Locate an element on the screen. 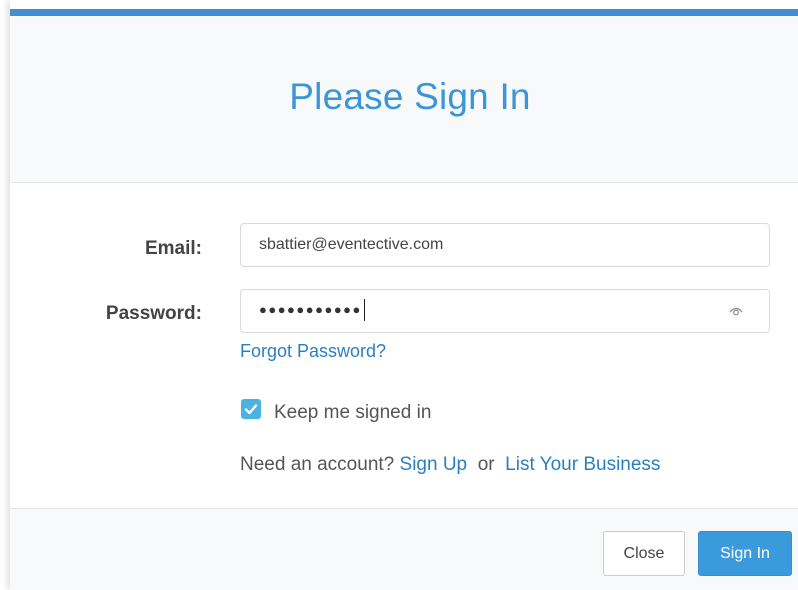 The width and height of the screenshot is (798, 590). email-field-value: sbattier@eventective.com is located at coordinates (351, 244).